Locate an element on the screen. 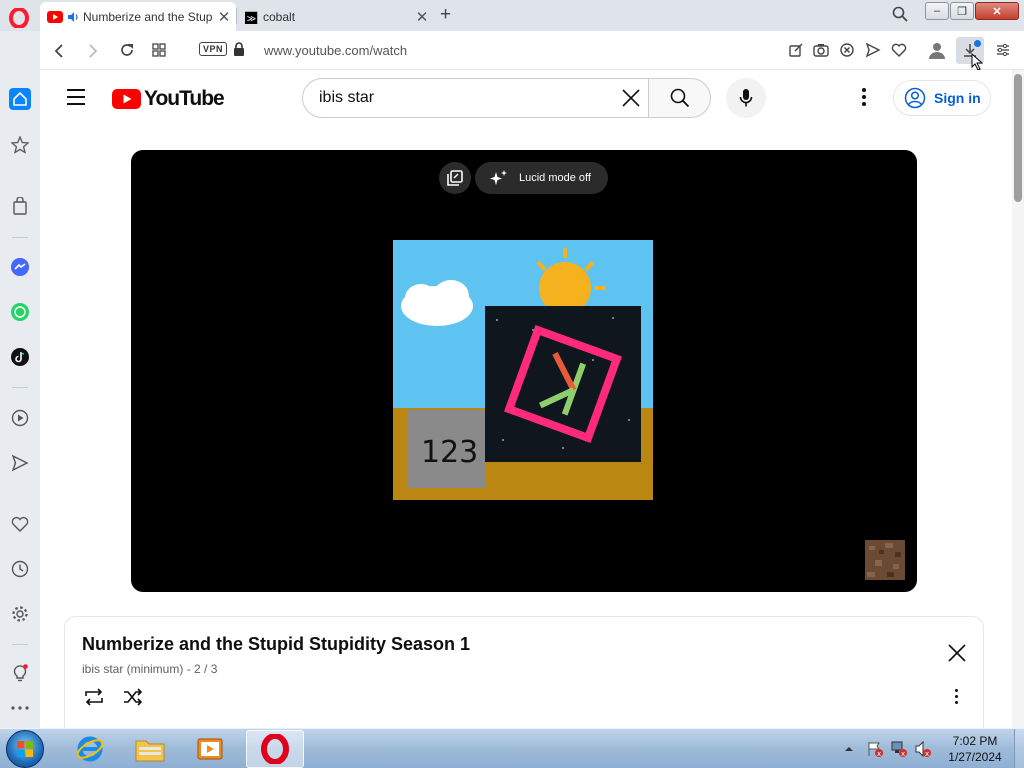 This screenshot has width=1024, height=768. loop-icon is located at coordinates (94, 697).